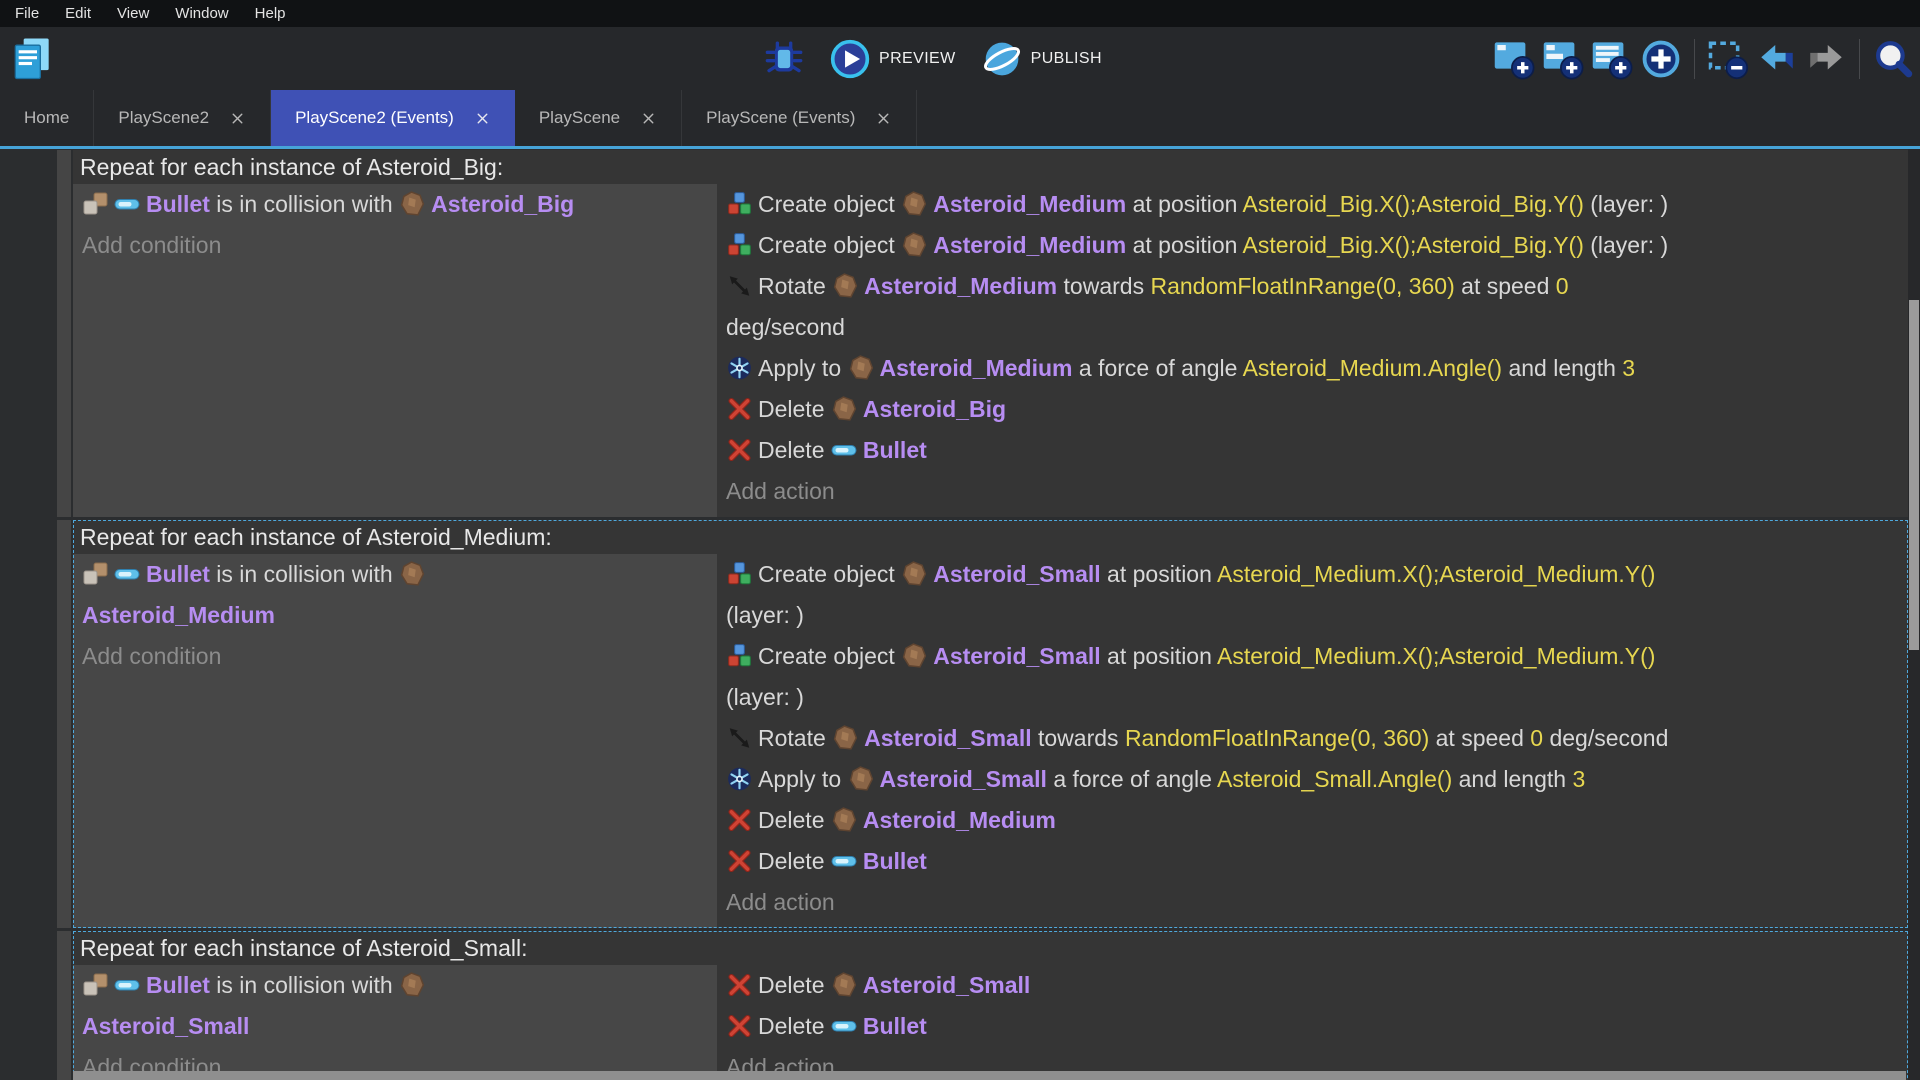 The width and height of the screenshot is (1920, 1080). What do you see at coordinates (1661, 59) in the screenshot?
I see `choose-add-event-icon` at bounding box center [1661, 59].